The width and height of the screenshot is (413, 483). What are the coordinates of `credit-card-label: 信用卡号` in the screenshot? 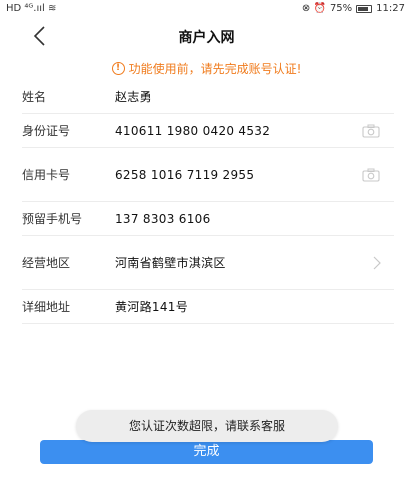 It's located at (46, 175).